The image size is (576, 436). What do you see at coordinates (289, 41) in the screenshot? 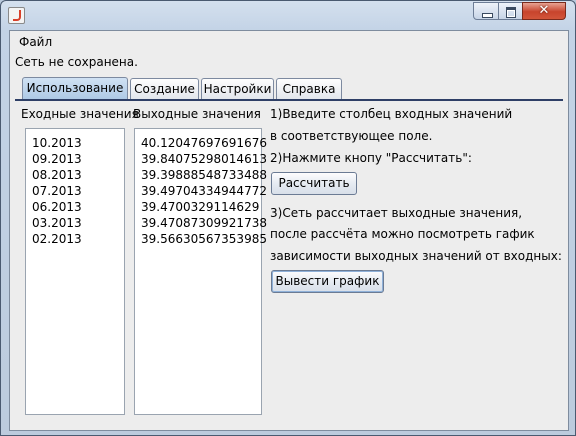
I see `menu-bar: Файл` at bounding box center [289, 41].